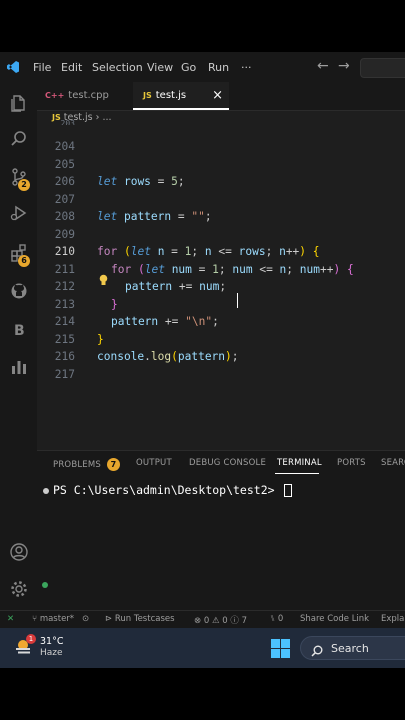 This screenshot has width=405, height=720. What do you see at coordinates (323, 66) in the screenshot?
I see `back-arrow-icon: ←` at bounding box center [323, 66].